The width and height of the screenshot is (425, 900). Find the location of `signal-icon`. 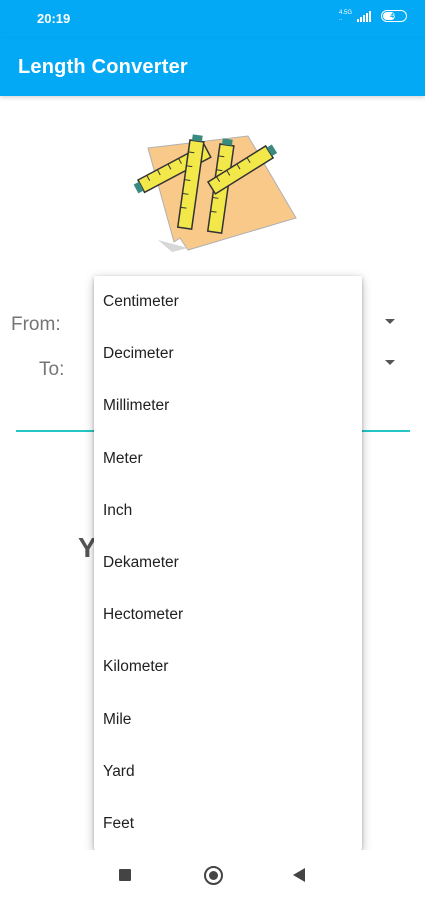

signal-icon is located at coordinates (364, 16).